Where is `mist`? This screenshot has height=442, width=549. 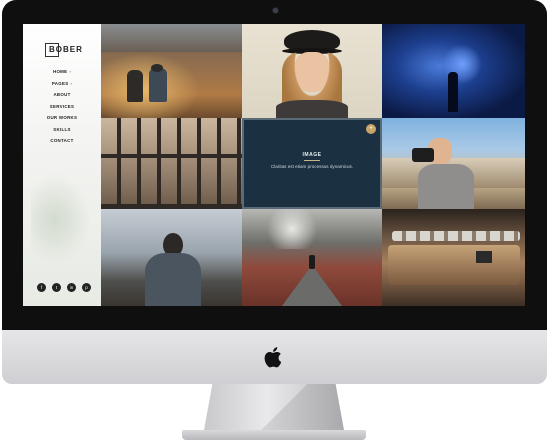
mist is located at coordinates (292, 229).